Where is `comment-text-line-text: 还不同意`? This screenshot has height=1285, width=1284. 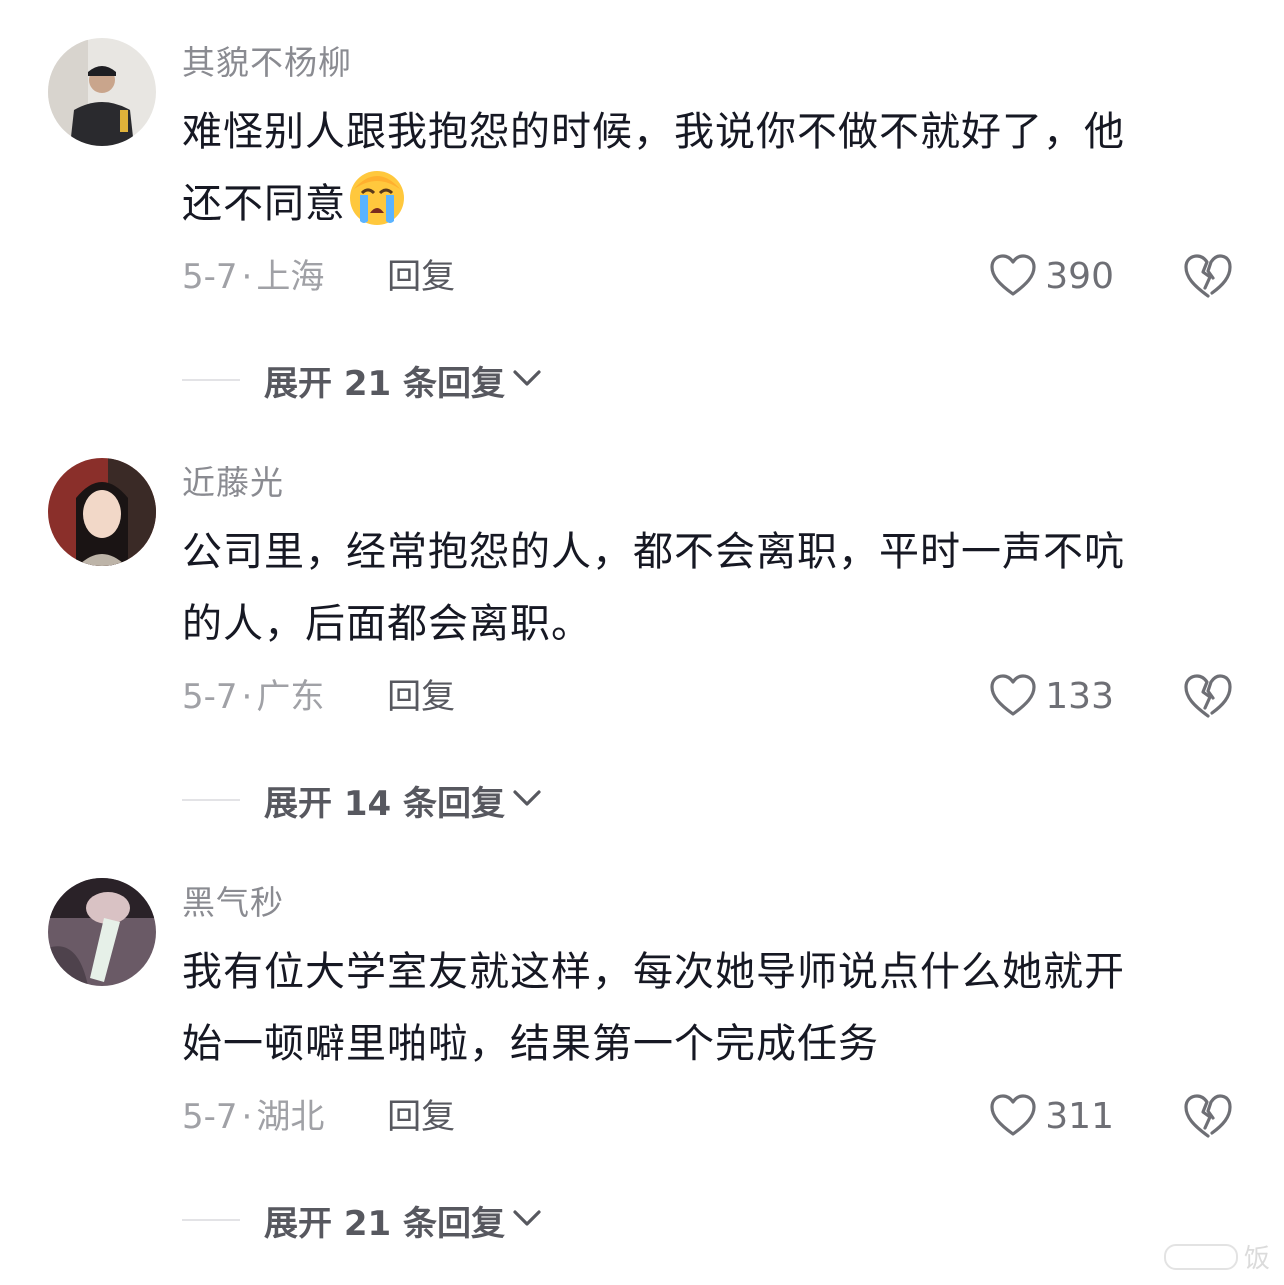
comment-text-line-text: 还不同意 is located at coordinates (264, 204).